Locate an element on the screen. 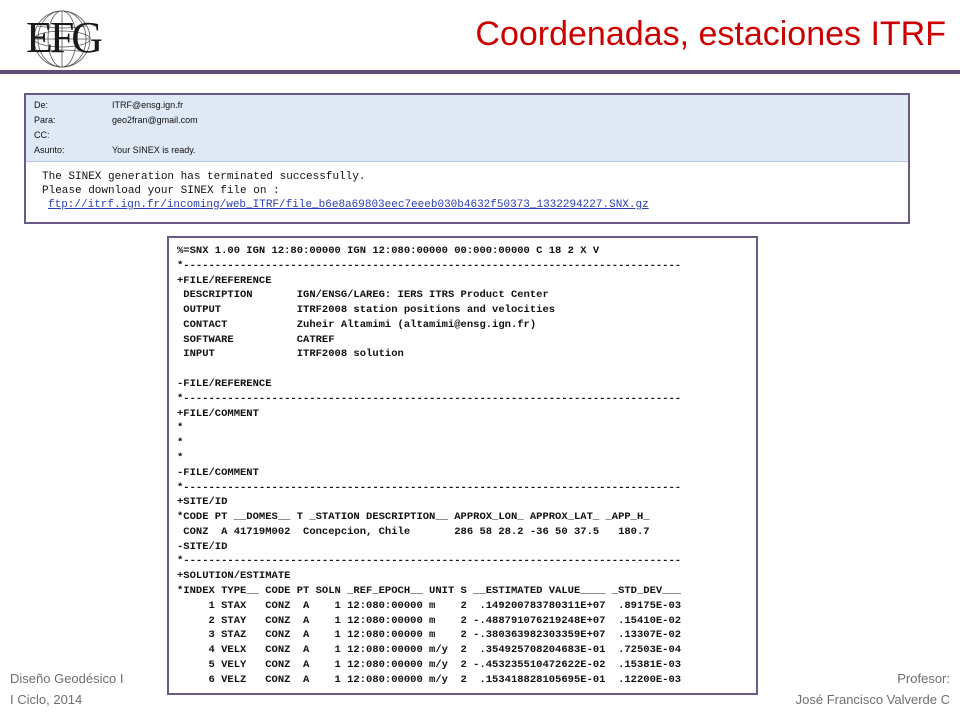 This screenshot has width=960, height=720. sinex-line: INPUT ITRF2008 solution is located at coordinates (290, 354).